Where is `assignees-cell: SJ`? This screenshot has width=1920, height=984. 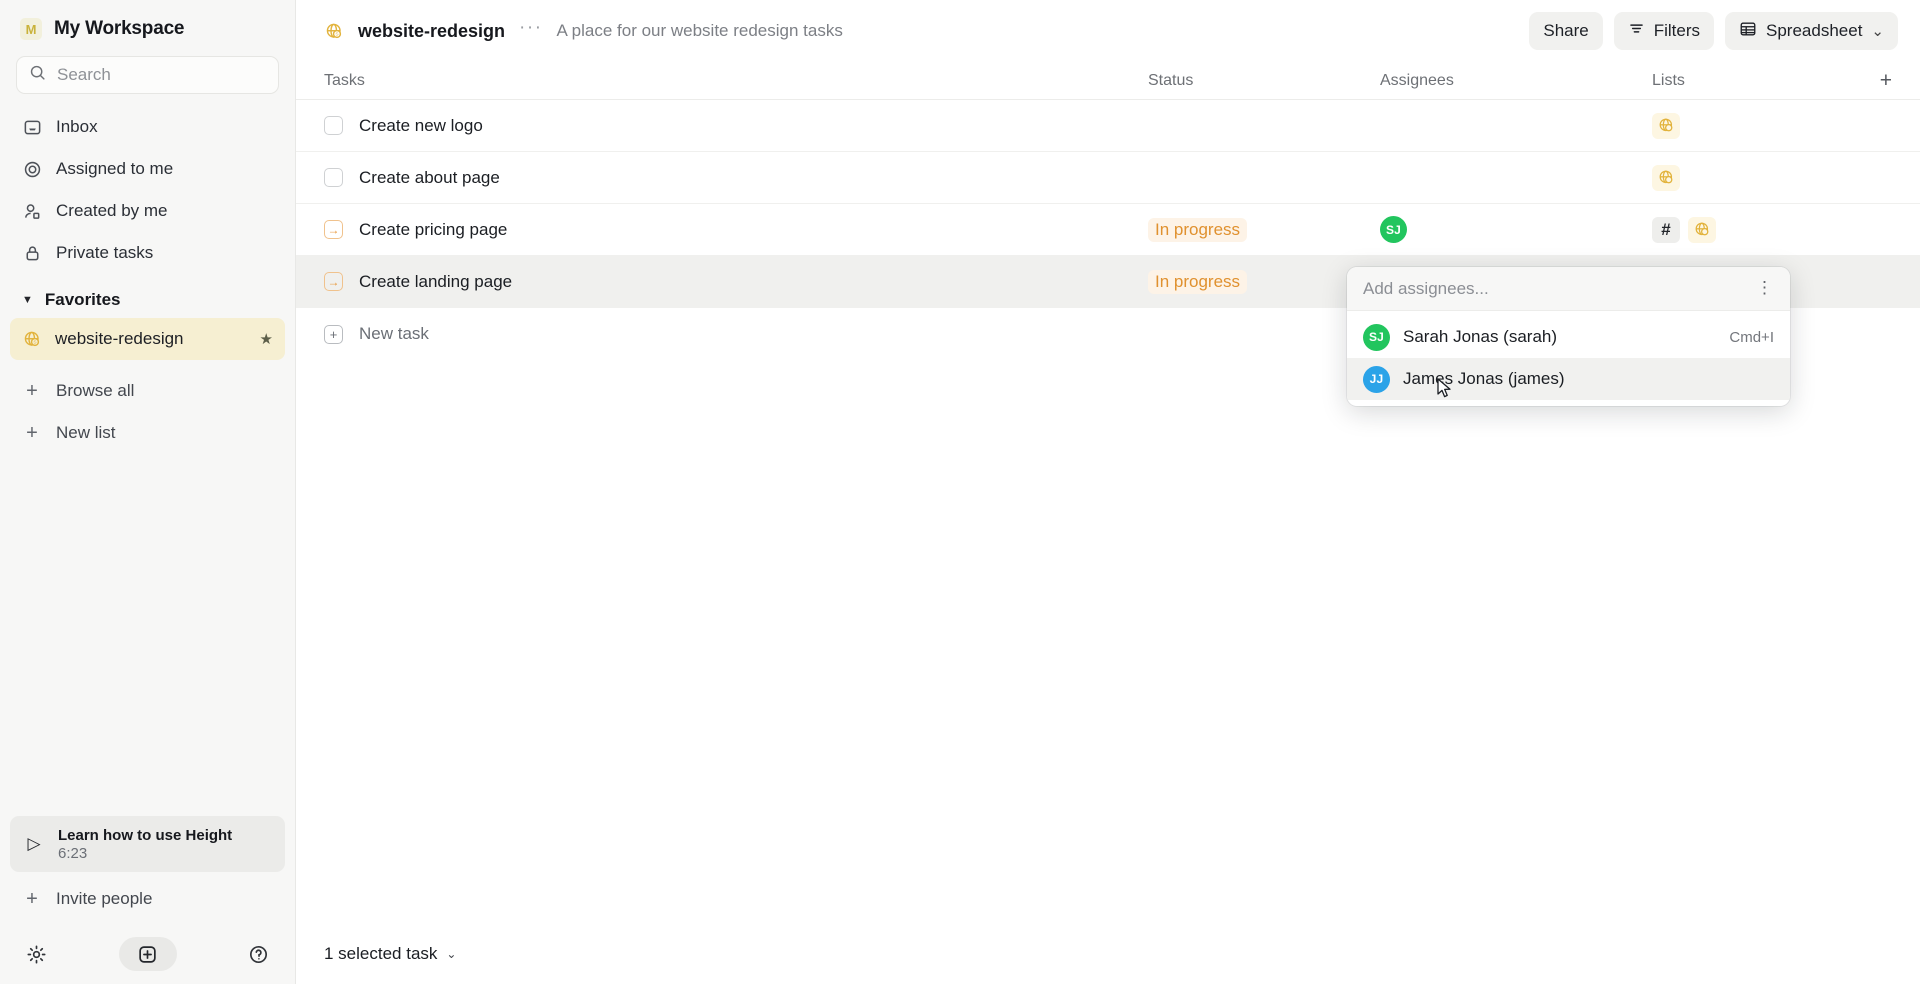 assignees-cell: SJ is located at coordinates (1516, 229).